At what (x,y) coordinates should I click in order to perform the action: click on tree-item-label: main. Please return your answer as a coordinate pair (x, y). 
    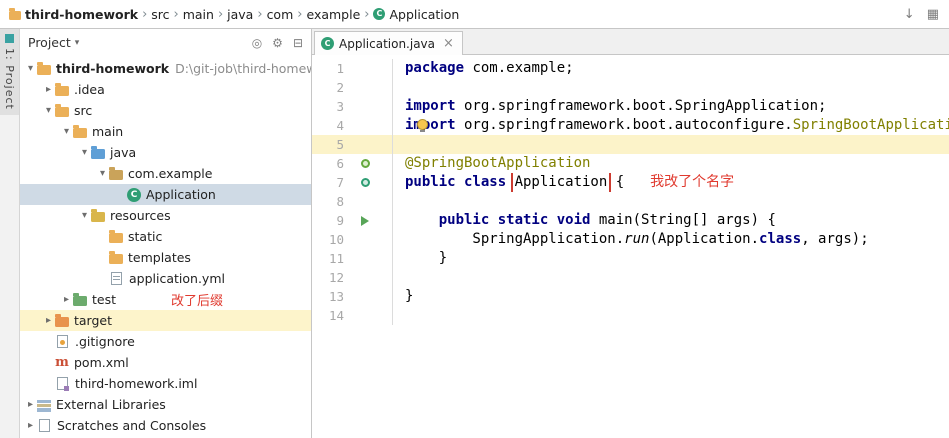
    Looking at the image, I should click on (108, 131).